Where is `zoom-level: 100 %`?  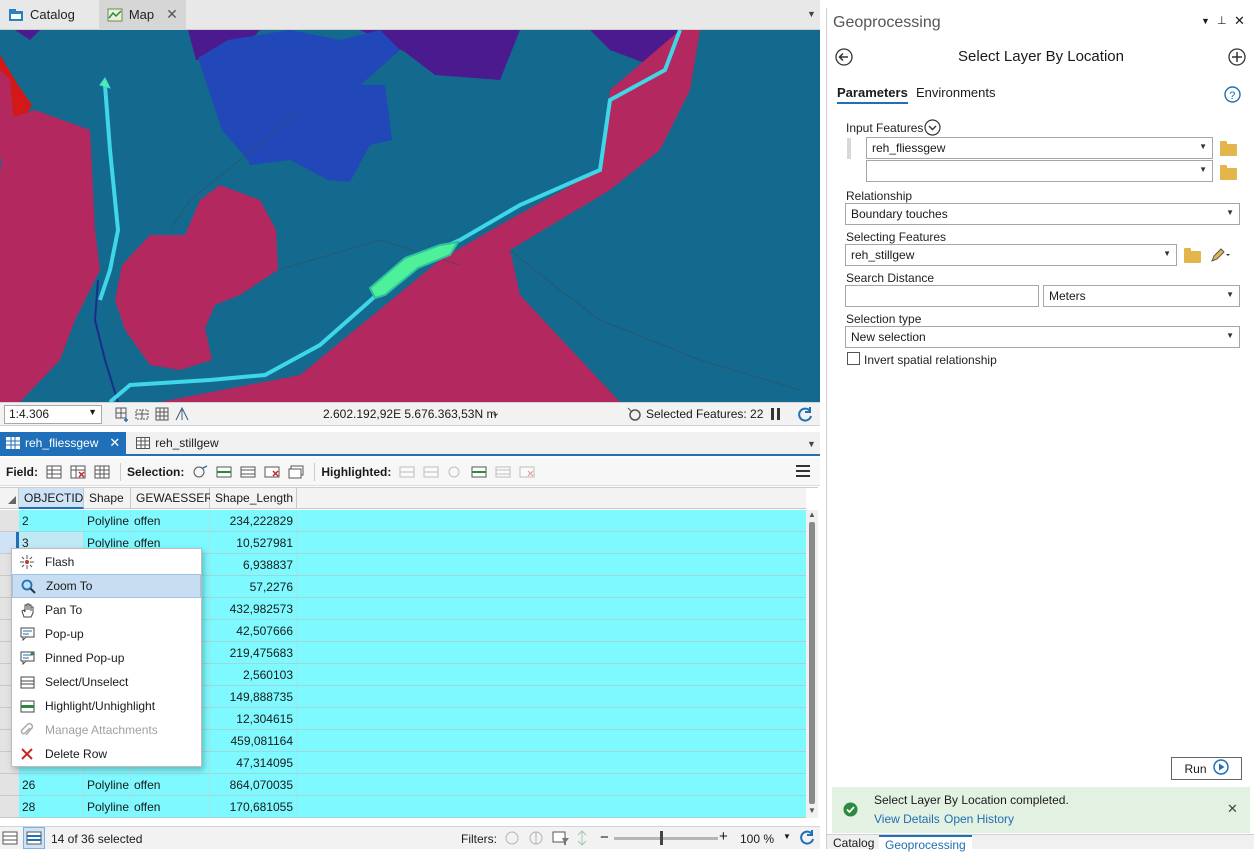 zoom-level: 100 % is located at coordinates (757, 839).